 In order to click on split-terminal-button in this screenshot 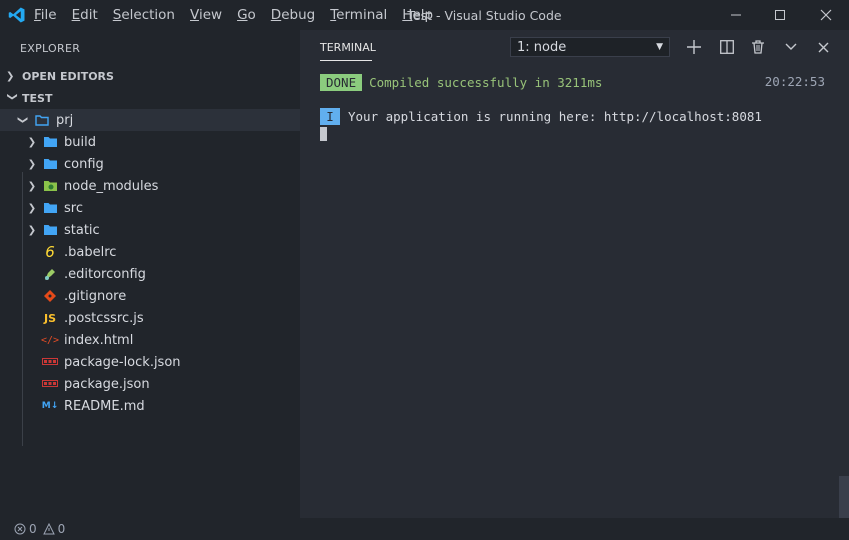, I will do `click(727, 47)`.